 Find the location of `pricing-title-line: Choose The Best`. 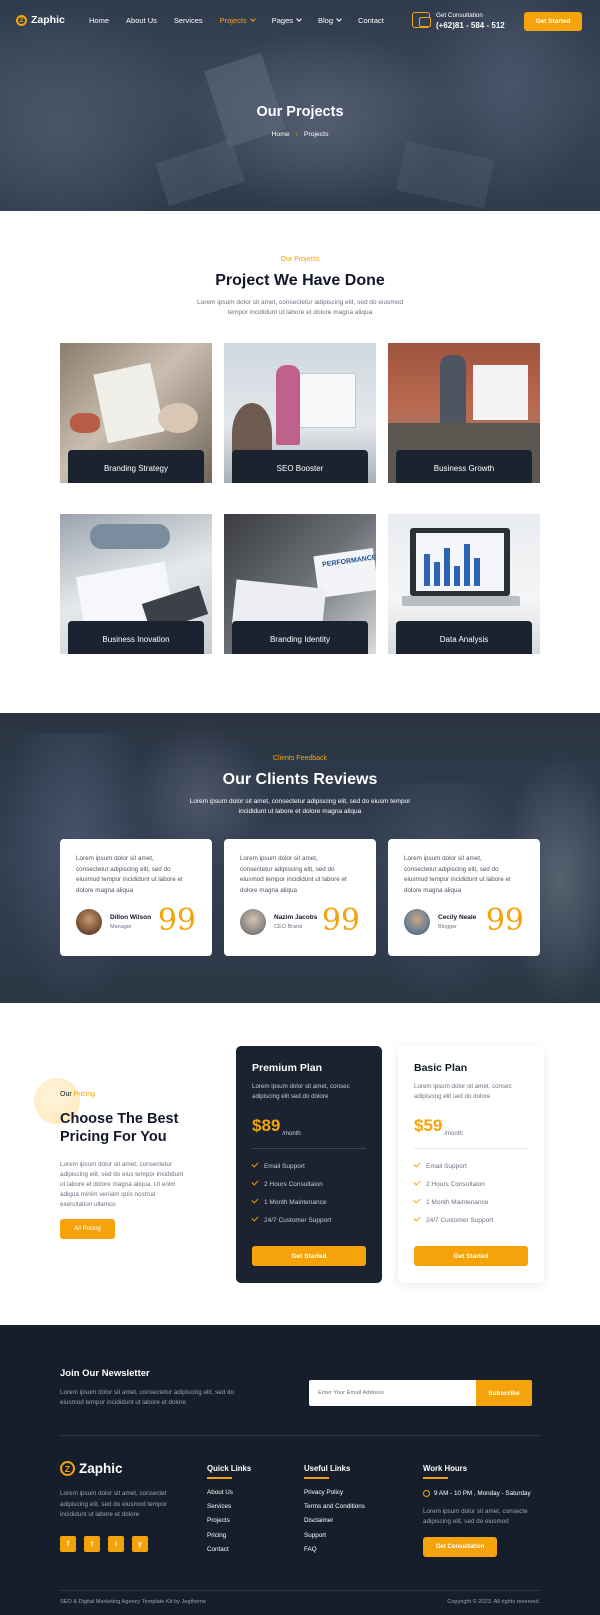

pricing-title-line: Choose The Best is located at coordinates (119, 1119).